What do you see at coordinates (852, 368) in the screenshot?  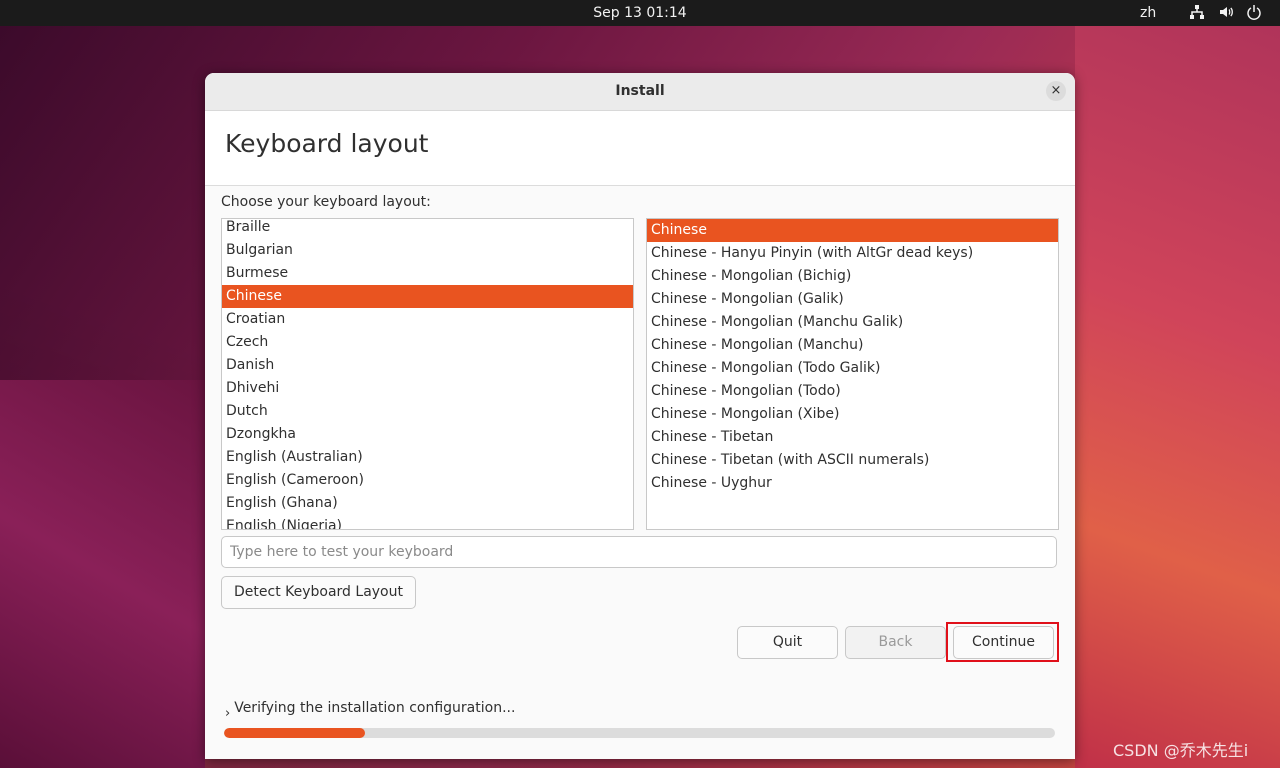 I see `list-item: Chinese - Mongolian (Todo Galik)` at bounding box center [852, 368].